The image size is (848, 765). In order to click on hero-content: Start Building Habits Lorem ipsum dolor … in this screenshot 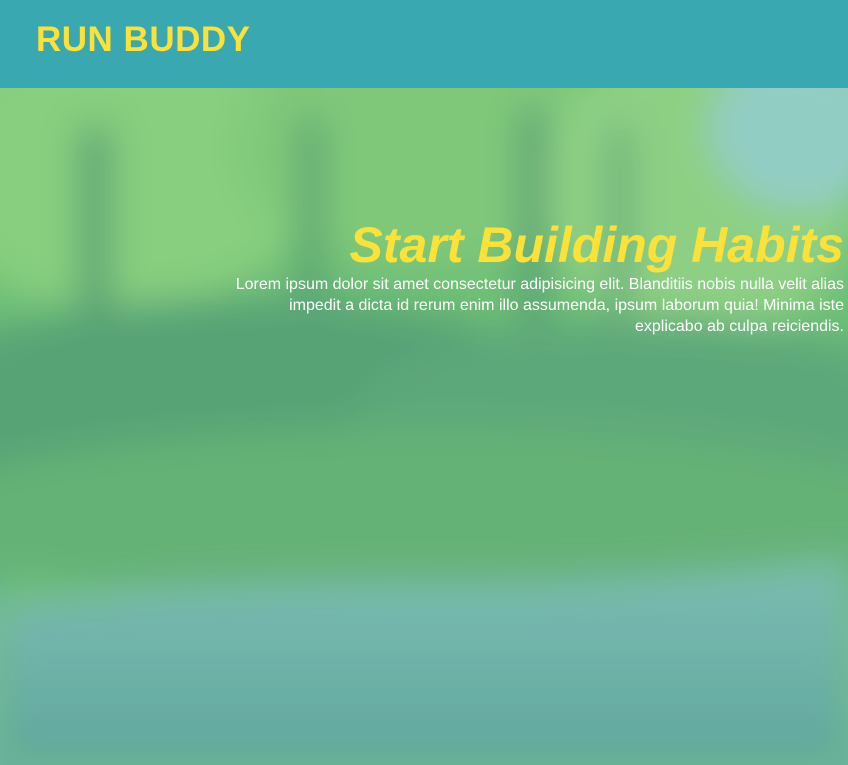, I will do `click(534, 276)`.